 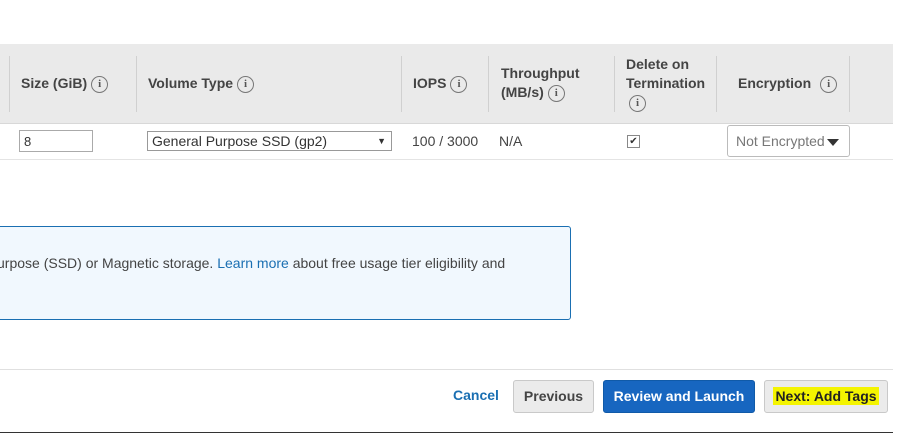 I want to click on volume-type-select: General Purpose SSD (gp2) ▼, so click(x=269, y=141).